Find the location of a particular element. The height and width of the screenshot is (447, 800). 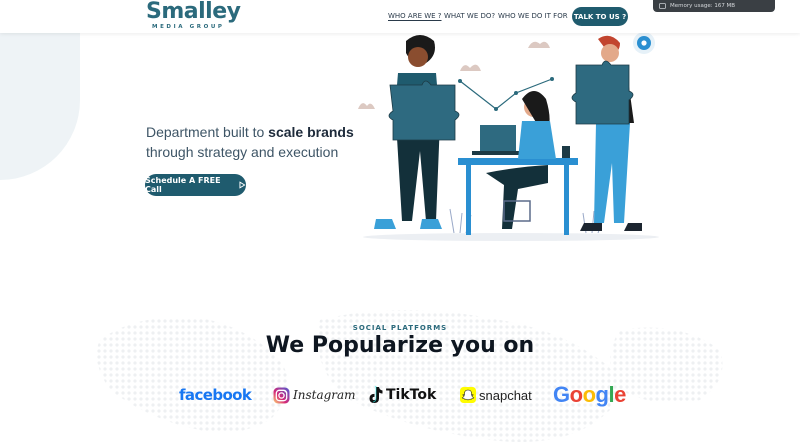

puzzle-piece-left is located at coordinates (424, 110).